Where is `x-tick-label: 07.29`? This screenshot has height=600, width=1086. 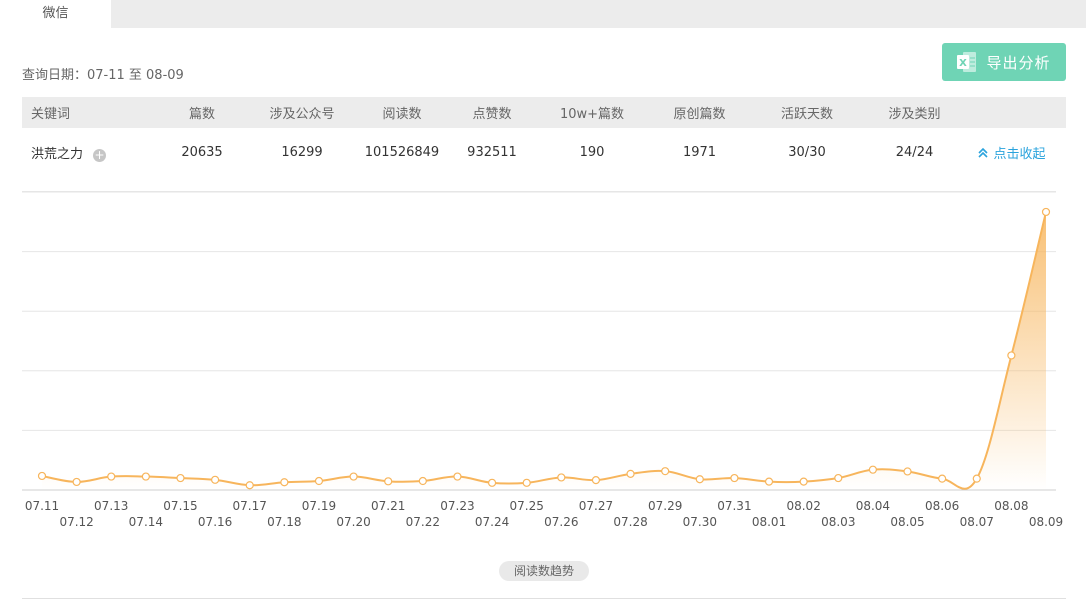 x-tick-label: 07.29 is located at coordinates (665, 506).